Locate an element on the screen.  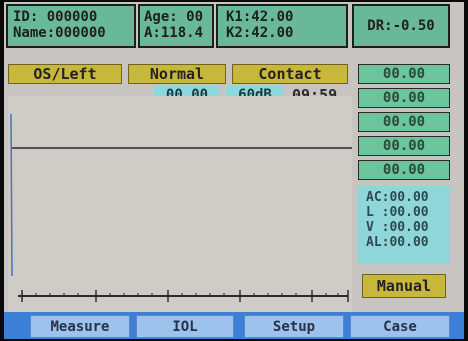
stat-v: V :00.00 is located at coordinates (397, 227).